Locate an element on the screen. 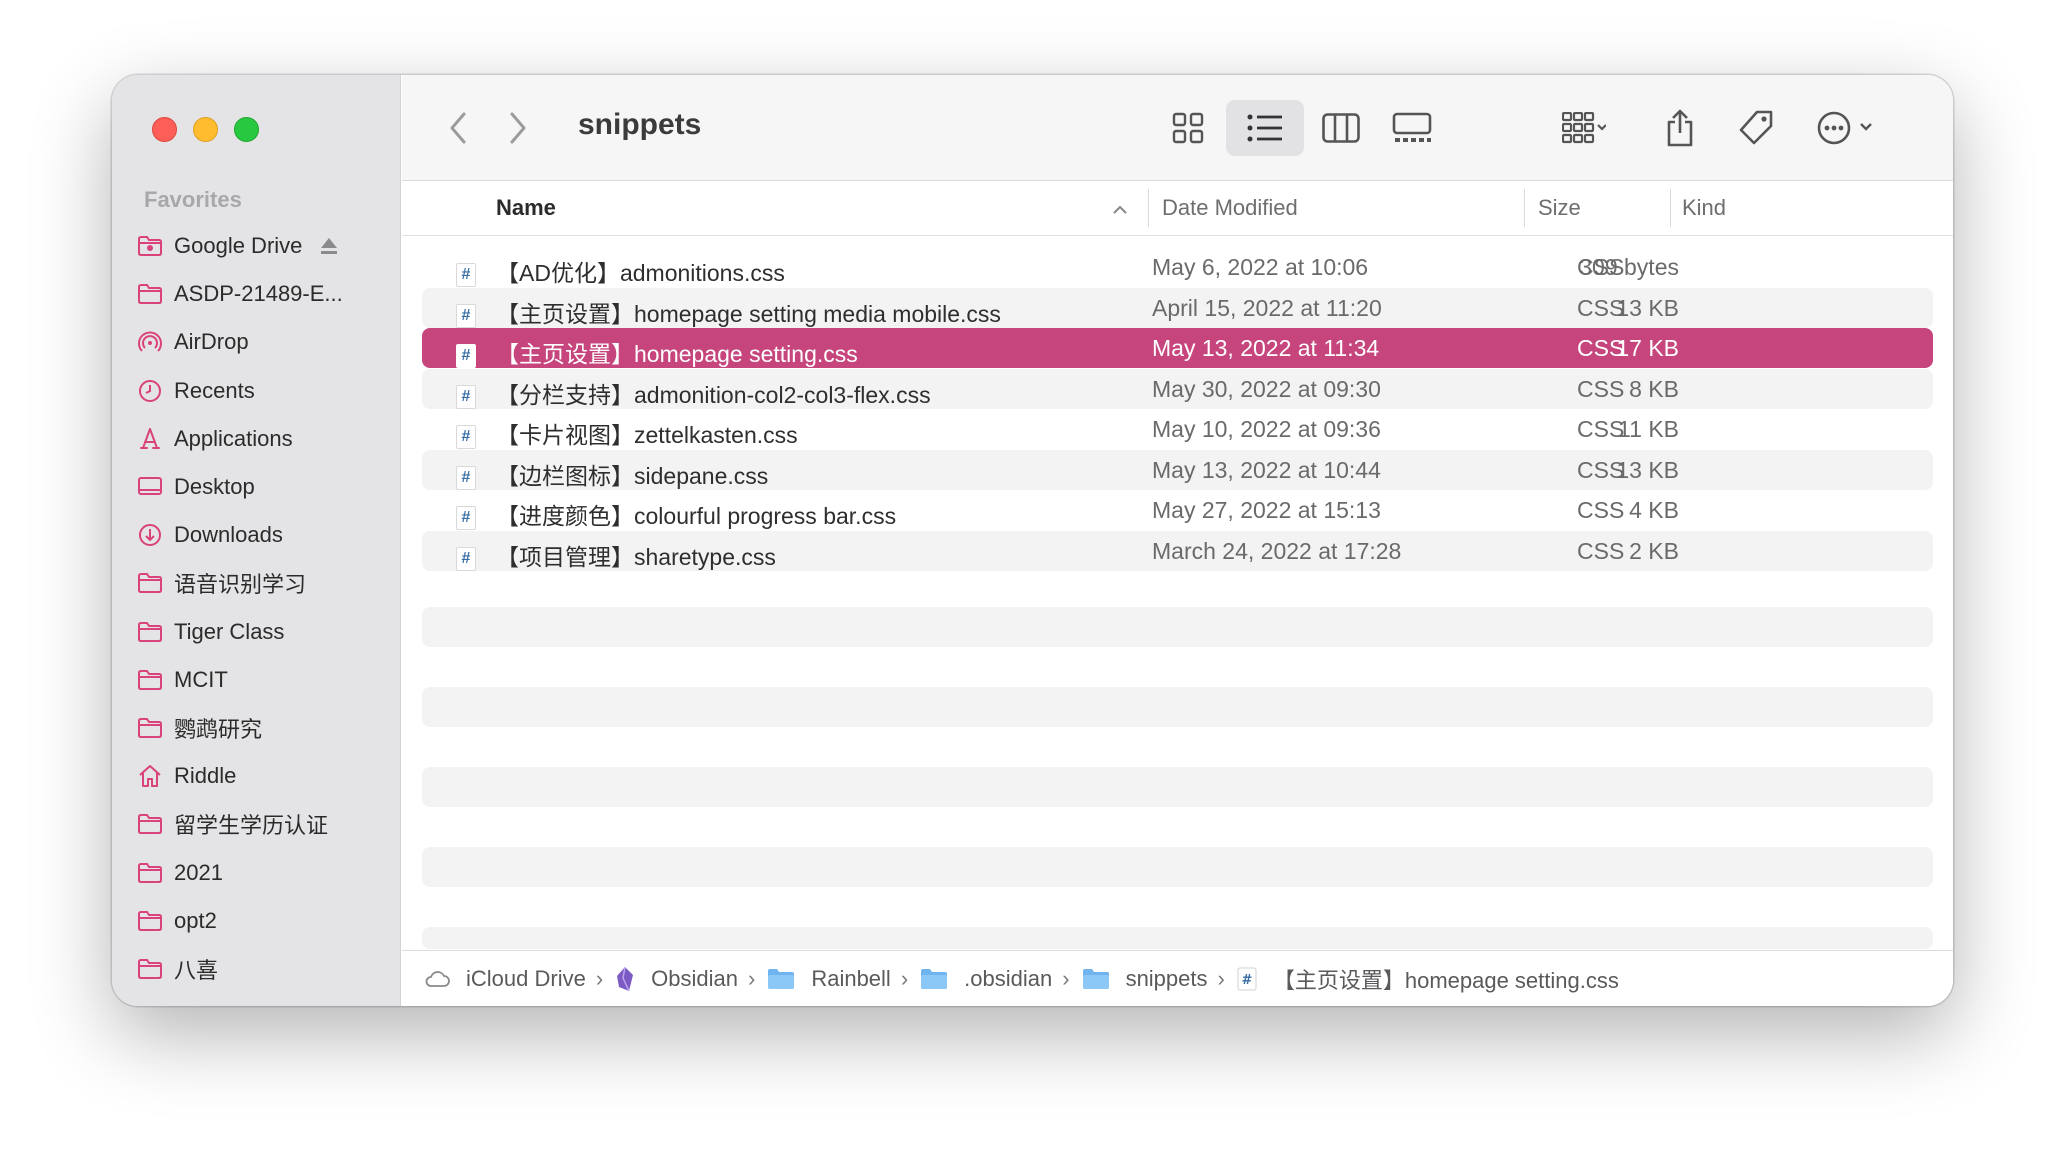 Image resolution: width=2064 pixels, height=1152 pixels. column-size: Size is located at coordinates (1559, 208).